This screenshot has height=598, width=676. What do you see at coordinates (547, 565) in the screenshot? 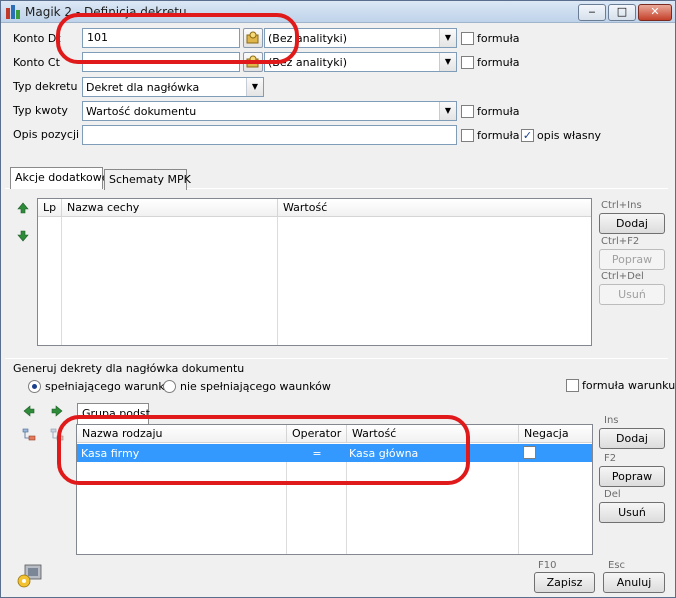
I see `save-hotkey: F10` at bounding box center [547, 565].